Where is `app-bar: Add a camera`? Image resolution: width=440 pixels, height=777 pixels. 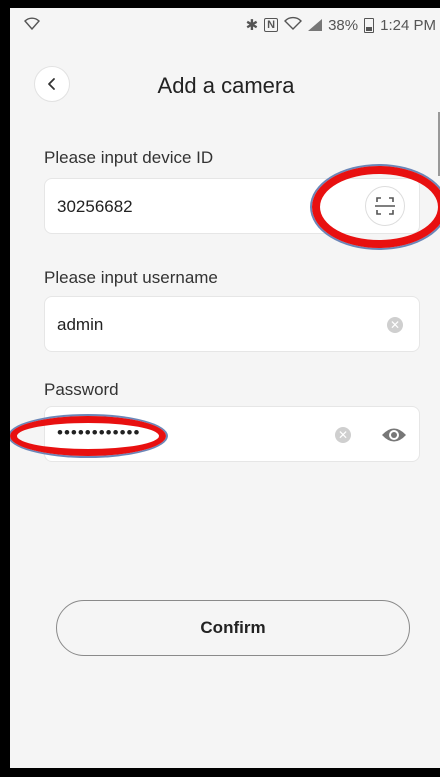 app-bar: Add a camera is located at coordinates (225, 77).